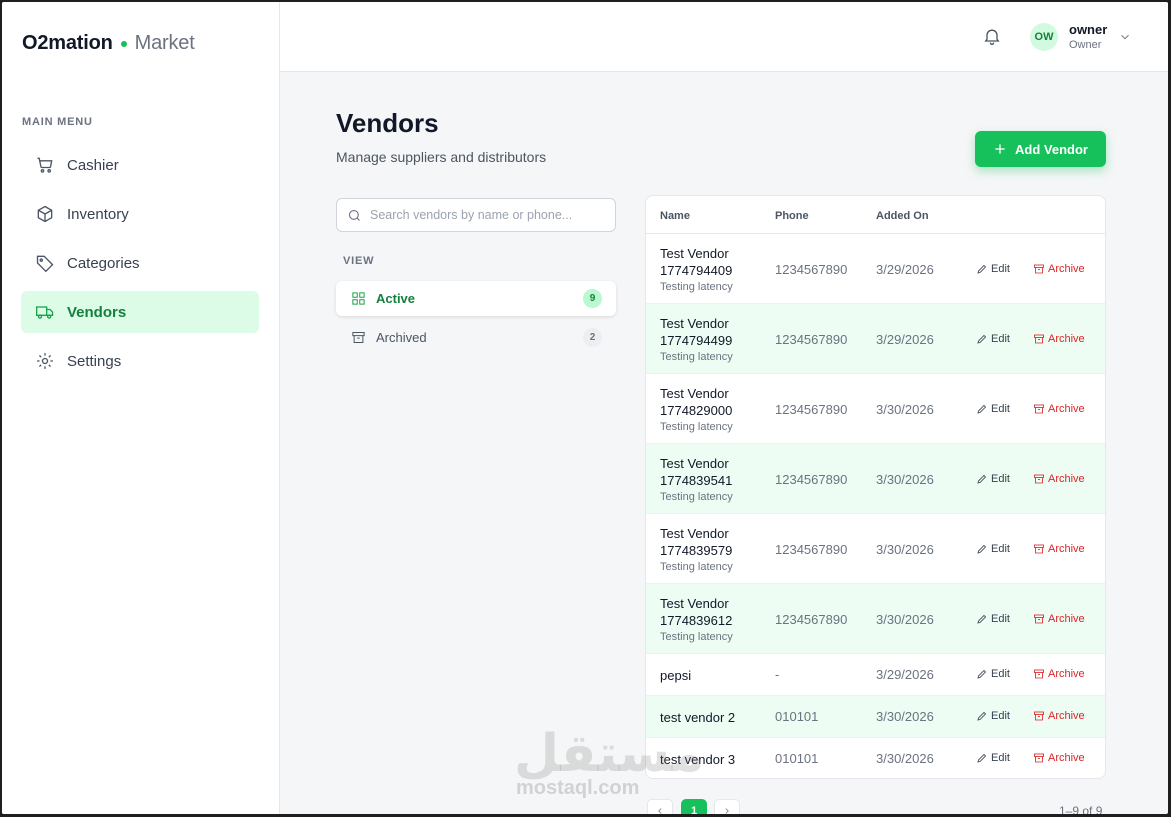 The width and height of the screenshot is (1171, 817). Describe the element at coordinates (476, 298) in the screenshot. I see `view-active: Active 9` at that location.